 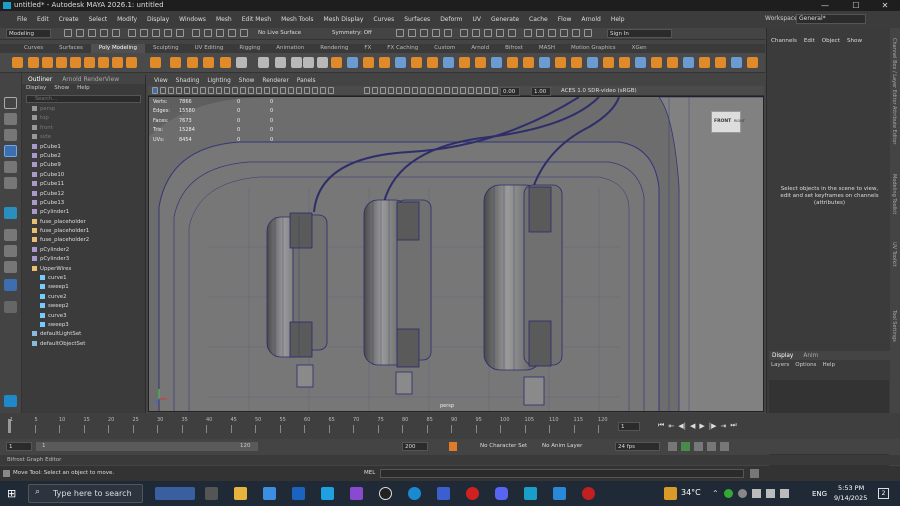 What do you see at coordinates (307, 90) in the screenshot?
I see `viewport-tool-19-icon` at bounding box center [307, 90].